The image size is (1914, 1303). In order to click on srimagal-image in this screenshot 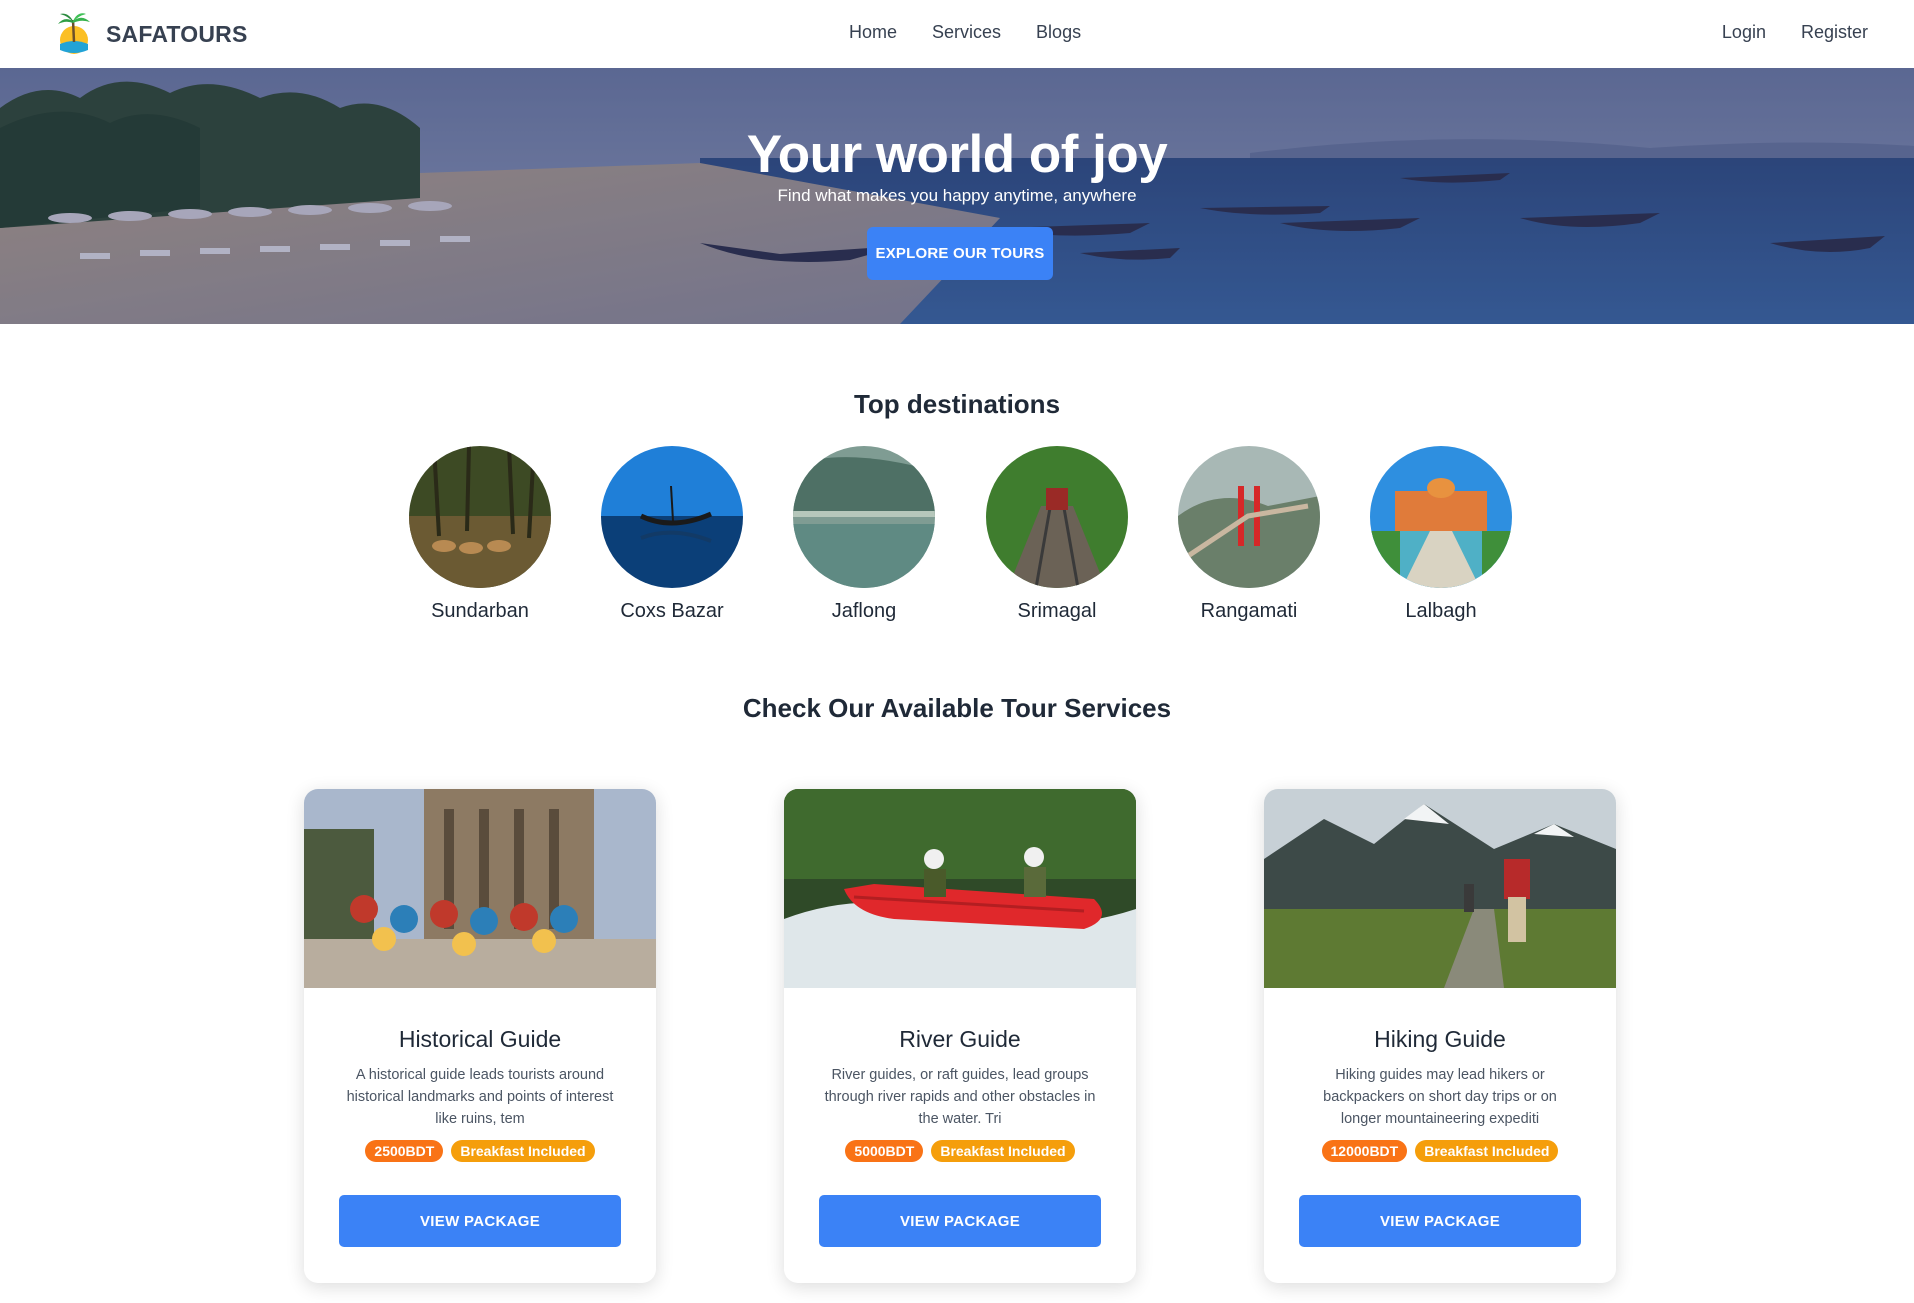, I will do `click(1057, 517)`.